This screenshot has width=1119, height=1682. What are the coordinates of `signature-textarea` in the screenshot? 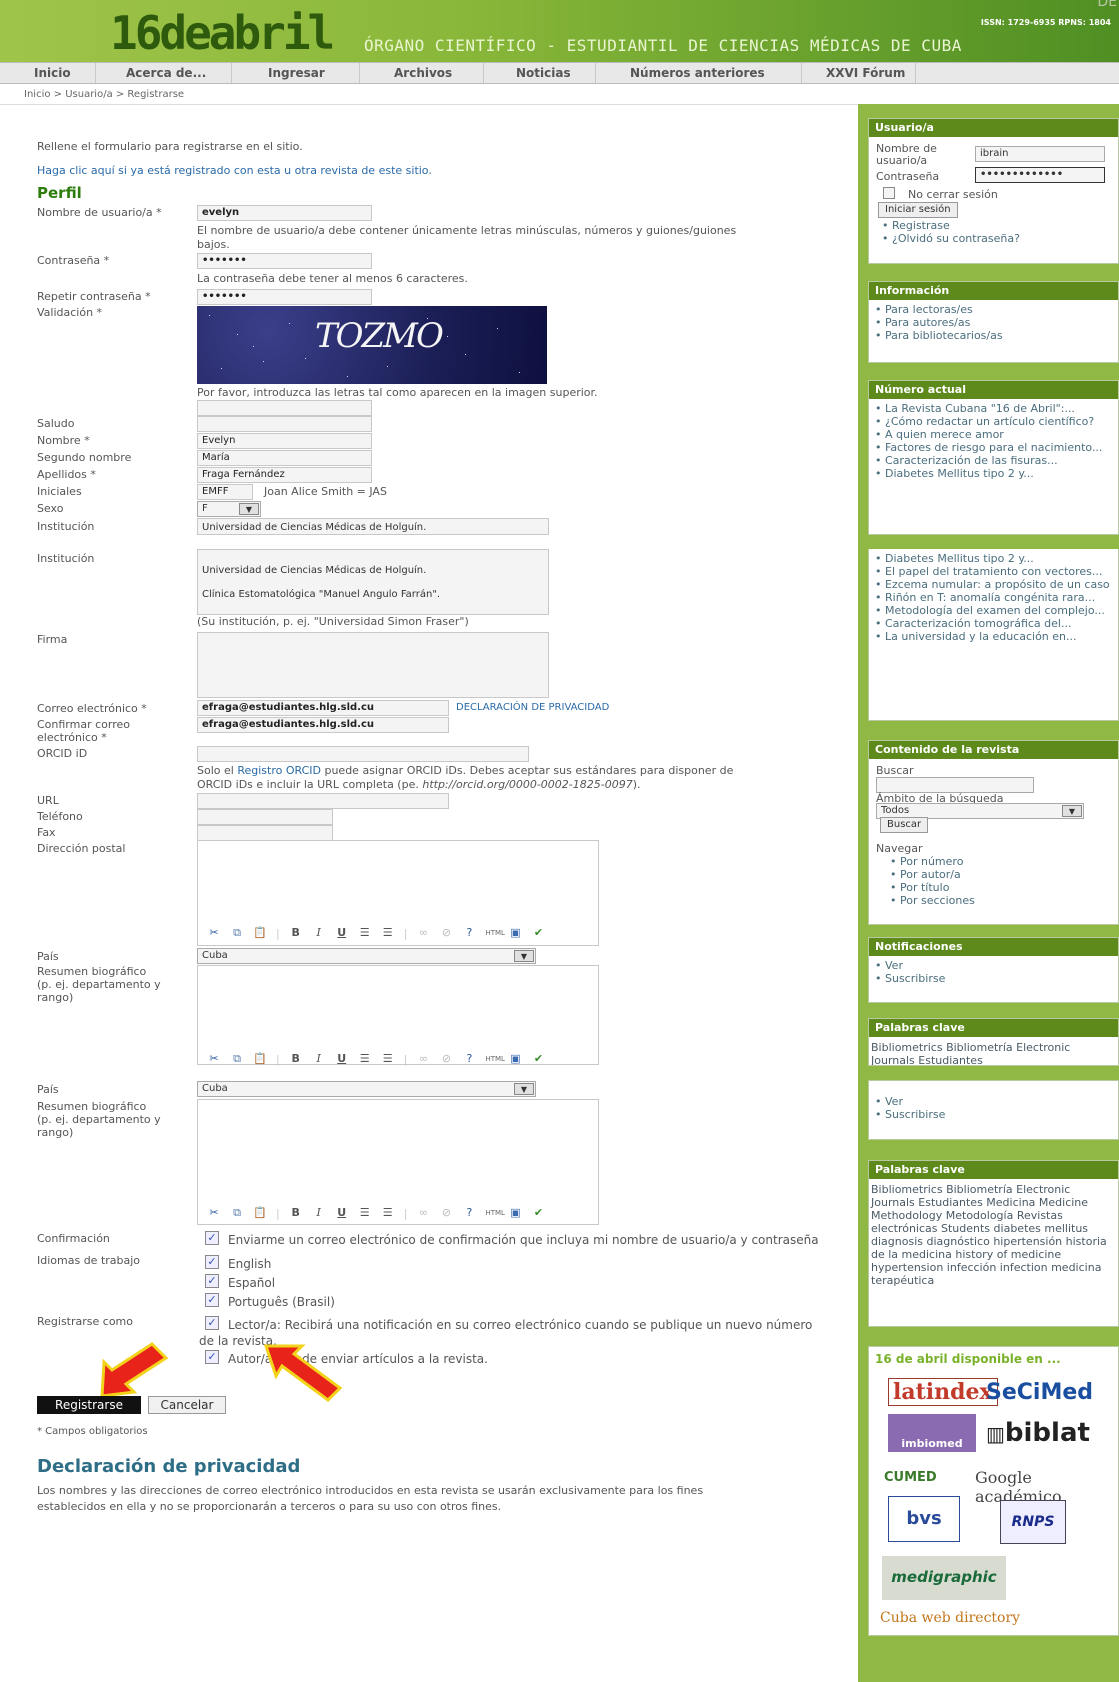 It's located at (373, 665).